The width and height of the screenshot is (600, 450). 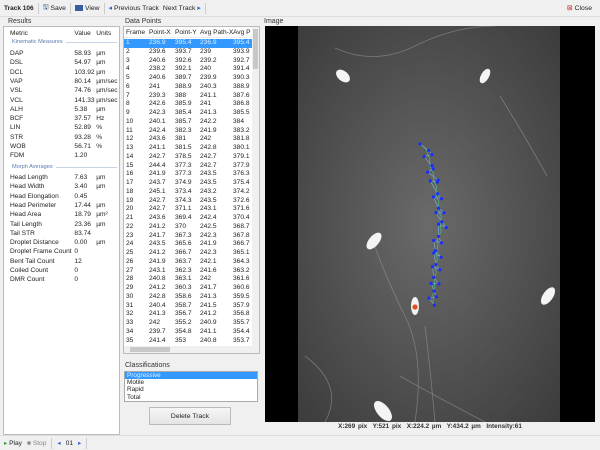 What do you see at coordinates (65, 215) in the screenshot?
I see `metric-row: Head Area 18.79 µm²` at bounding box center [65, 215].